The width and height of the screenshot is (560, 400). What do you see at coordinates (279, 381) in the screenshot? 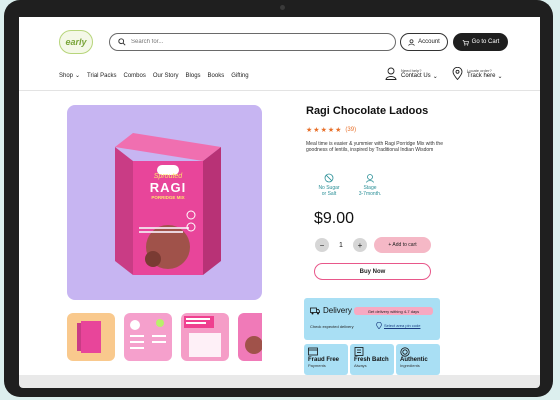
I see `device-bottom-bezel` at bounding box center [279, 381].